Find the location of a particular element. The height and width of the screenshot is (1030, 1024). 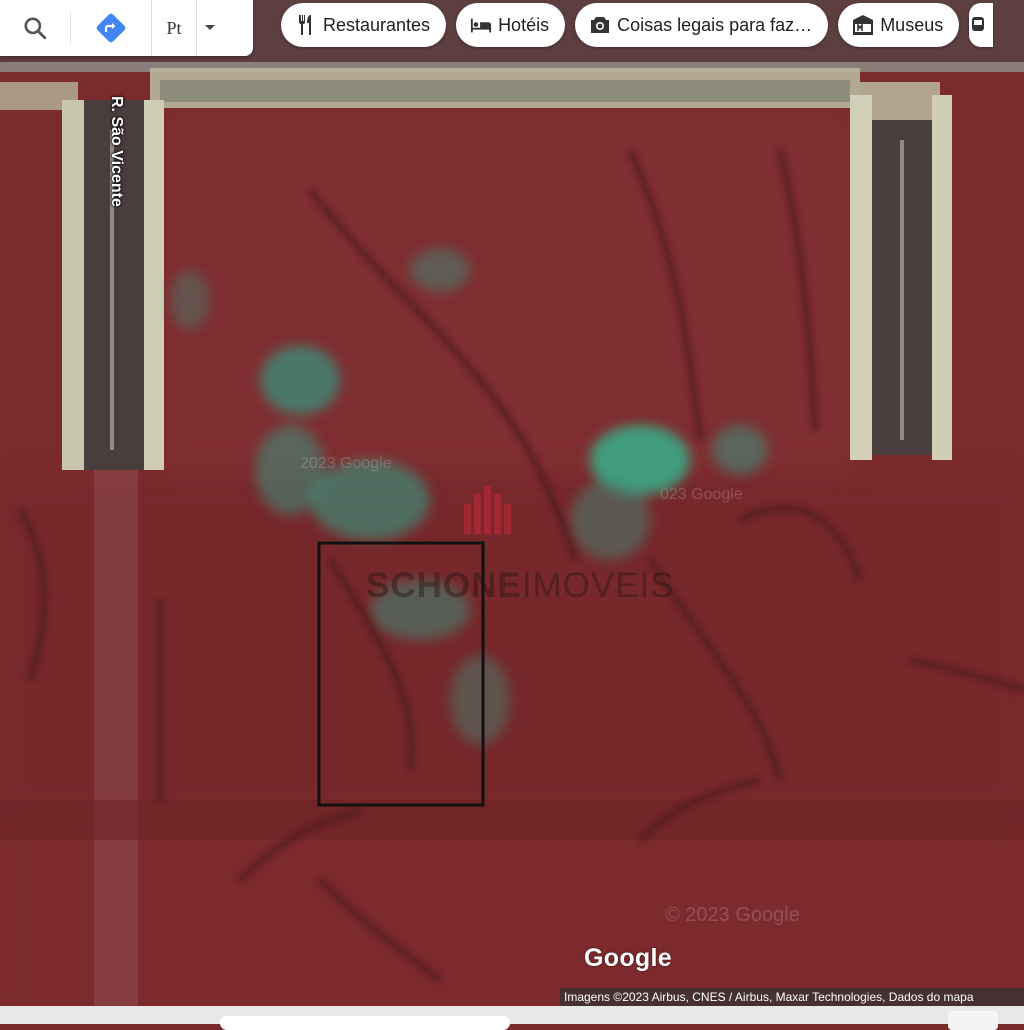

watermark-text: SCHONEIMOVEIS is located at coordinates (520, 586).